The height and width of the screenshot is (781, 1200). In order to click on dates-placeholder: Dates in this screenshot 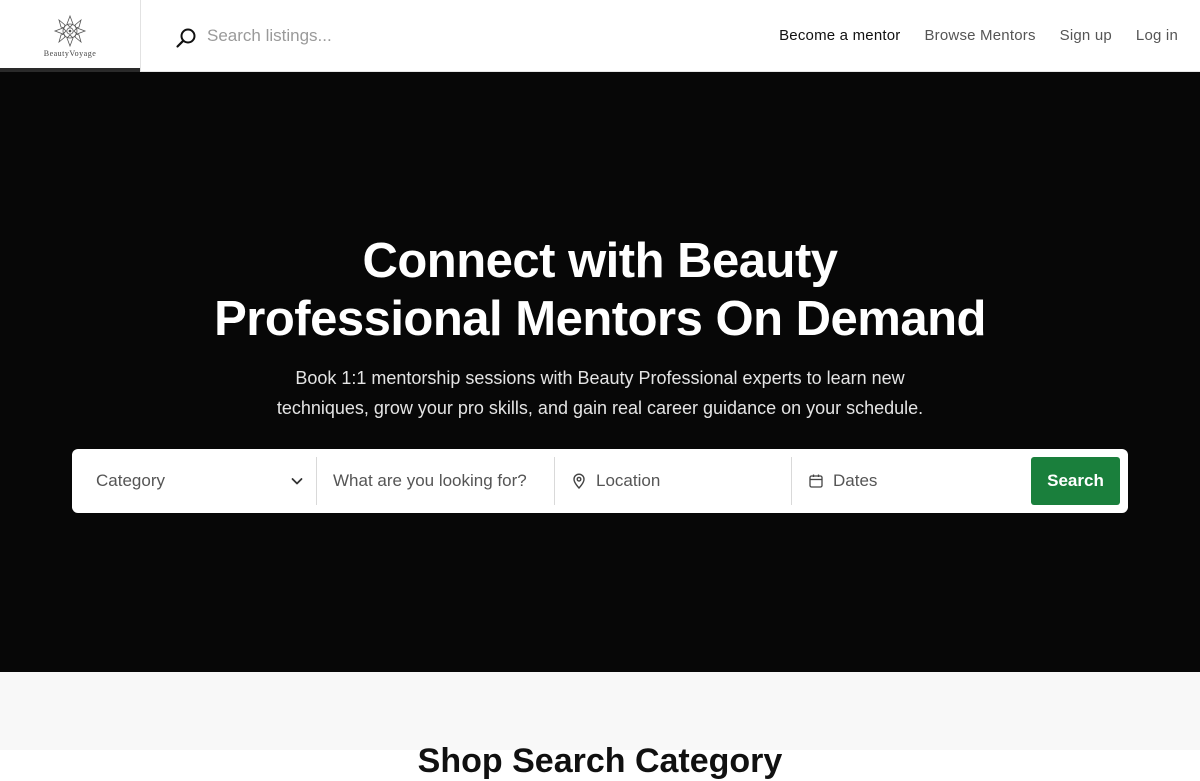, I will do `click(855, 480)`.